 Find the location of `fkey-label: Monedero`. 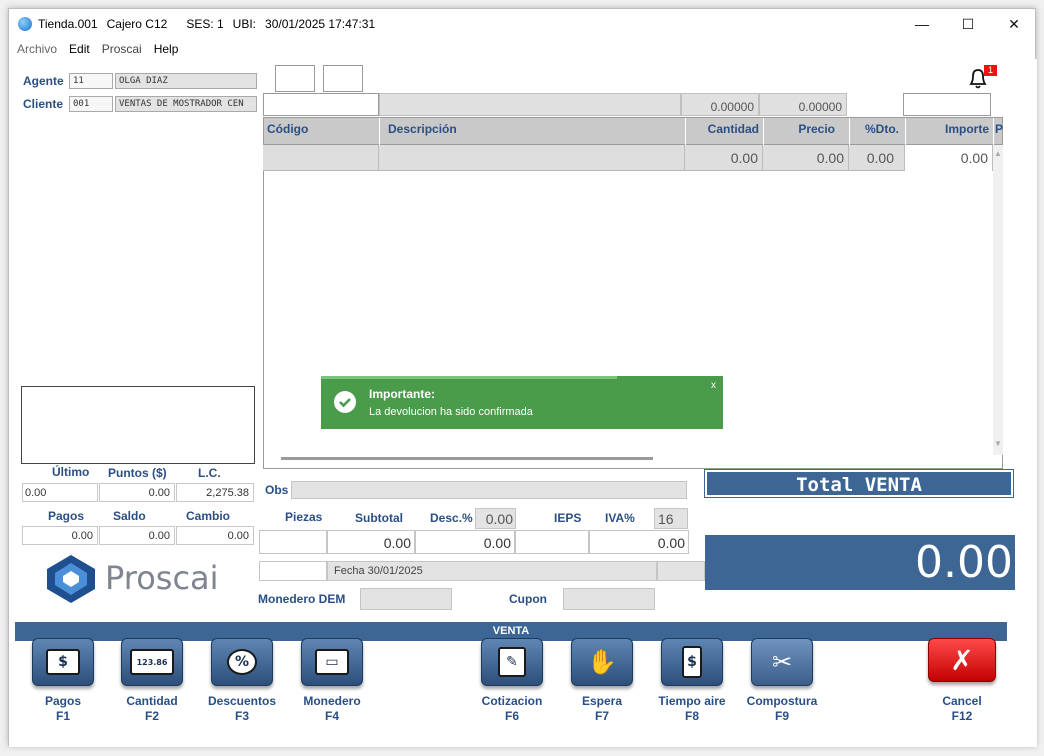

fkey-label: Monedero is located at coordinates (332, 701).